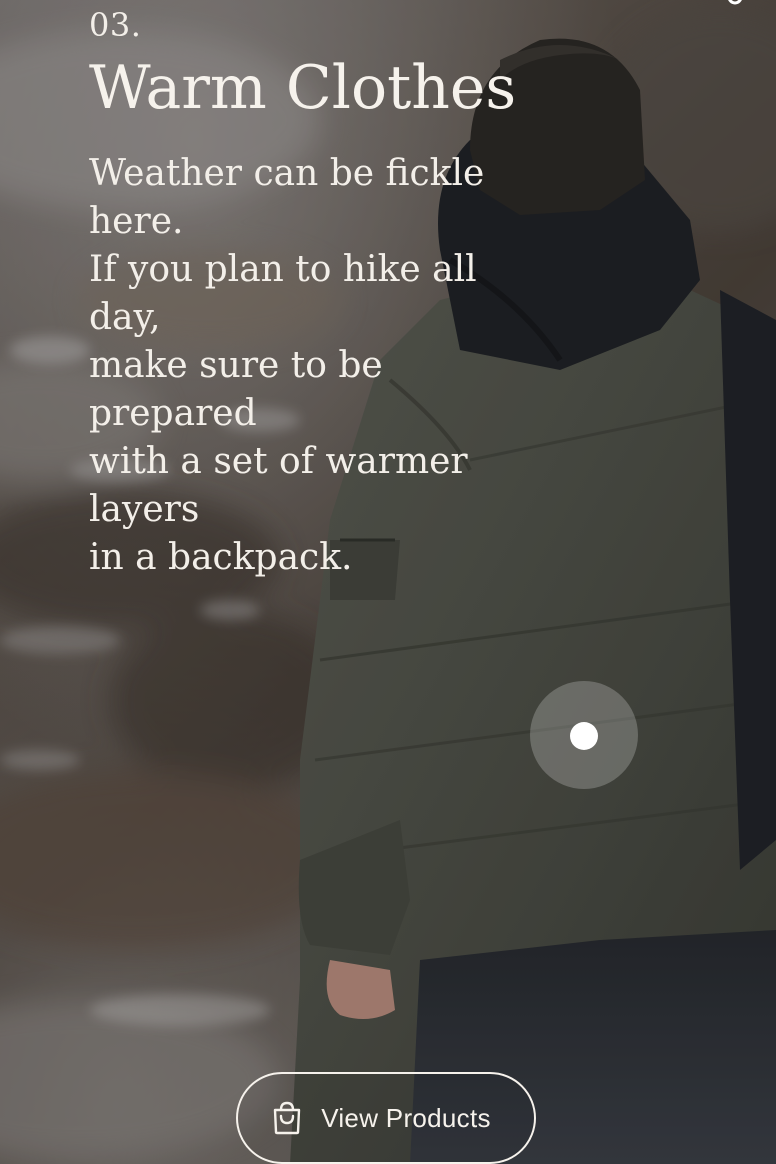 The image size is (776, 1164). What do you see at coordinates (221, 557) in the screenshot?
I see `description-line: in a backpack.` at bounding box center [221, 557].